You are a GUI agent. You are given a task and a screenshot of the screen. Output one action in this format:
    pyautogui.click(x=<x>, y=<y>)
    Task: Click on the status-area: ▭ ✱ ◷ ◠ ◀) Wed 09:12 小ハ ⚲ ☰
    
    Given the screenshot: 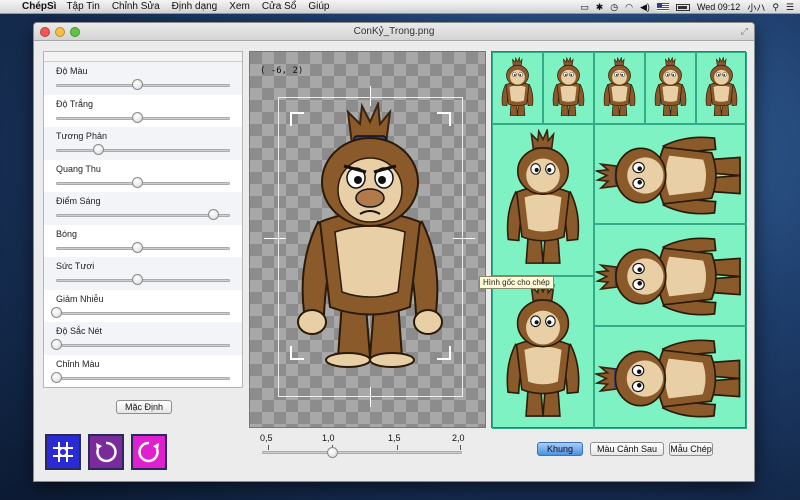 What is the action you would take?
    pyautogui.click(x=687, y=7)
    